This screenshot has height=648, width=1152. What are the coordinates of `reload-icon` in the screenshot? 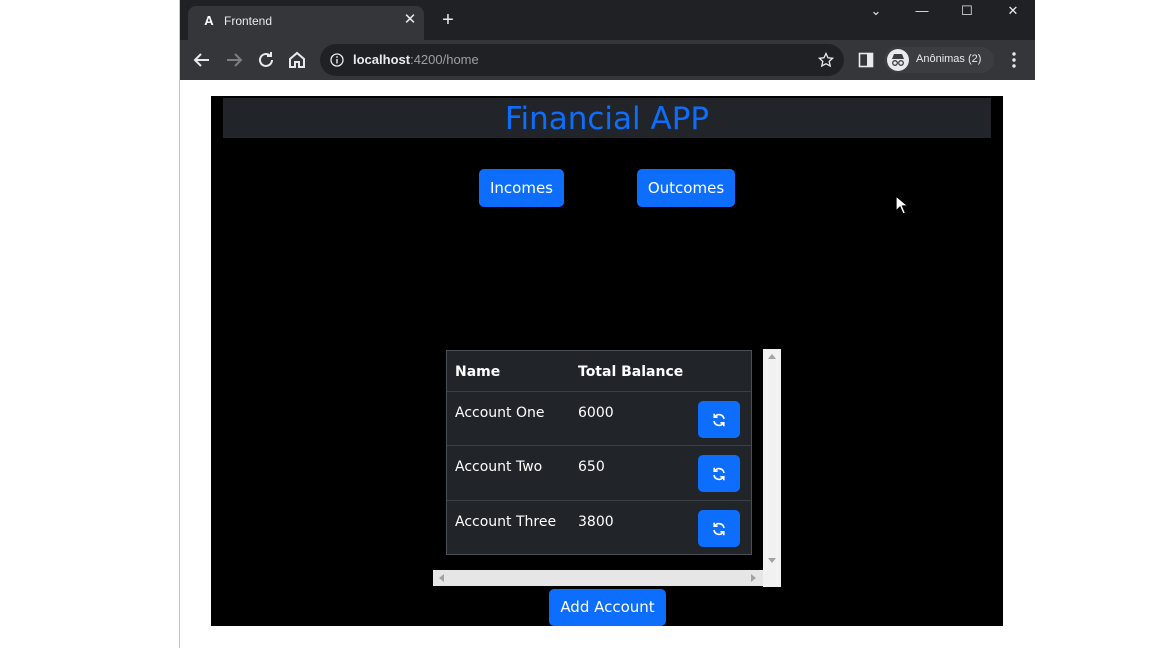 It's located at (266, 60).